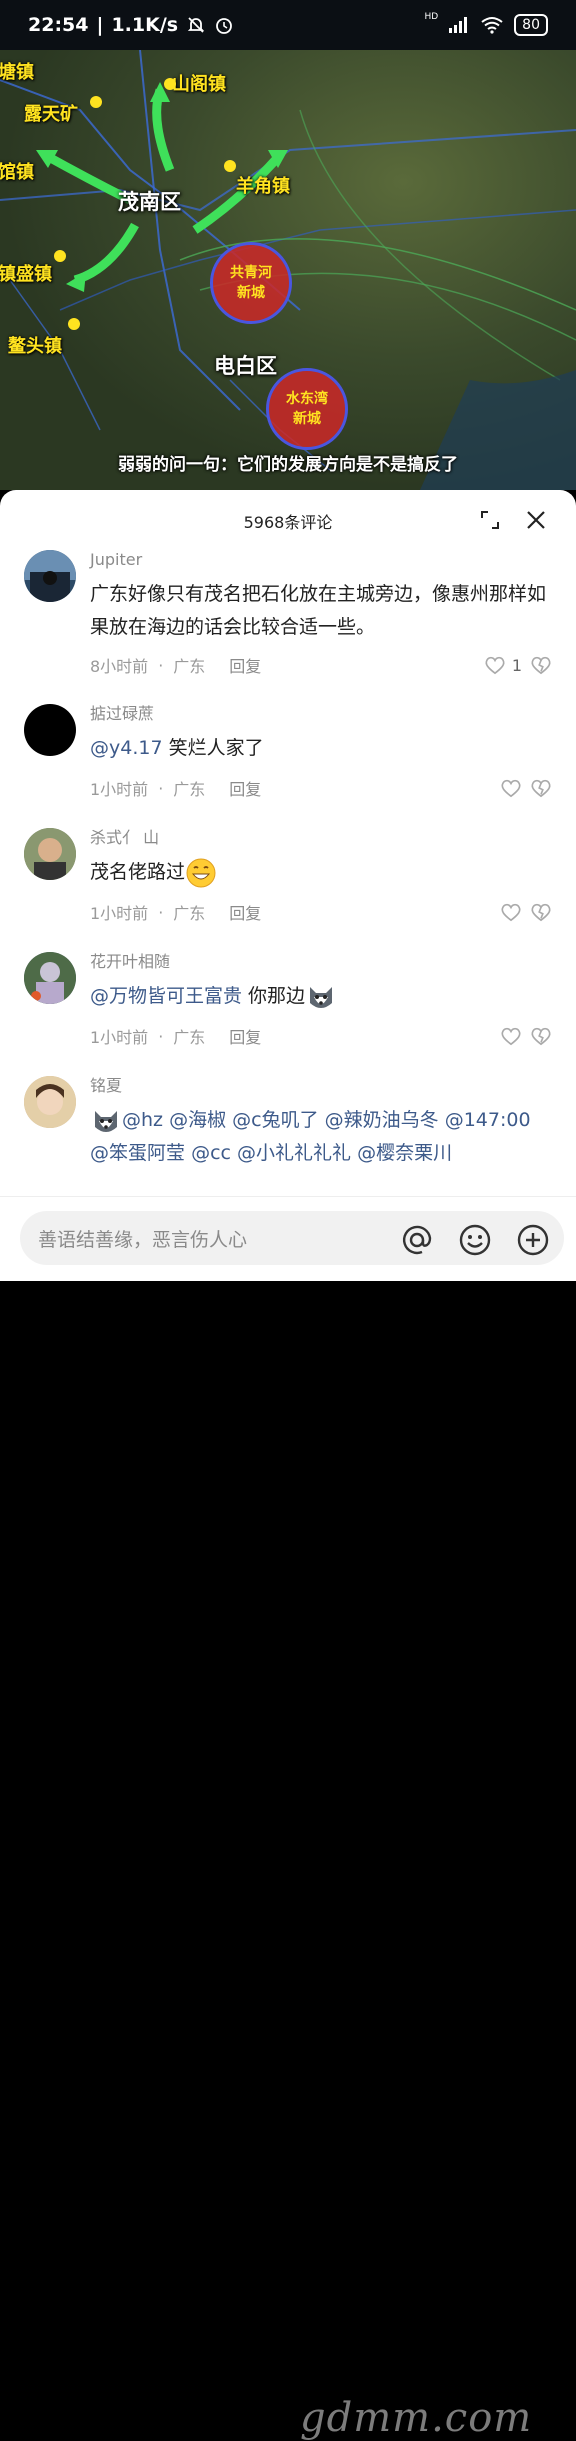 The height and width of the screenshot is (2441, 576). What do you see at coordinates (199, 84) in the screenshot?
I see `place-label: 山阁镇` at bounding box center [199, 84].